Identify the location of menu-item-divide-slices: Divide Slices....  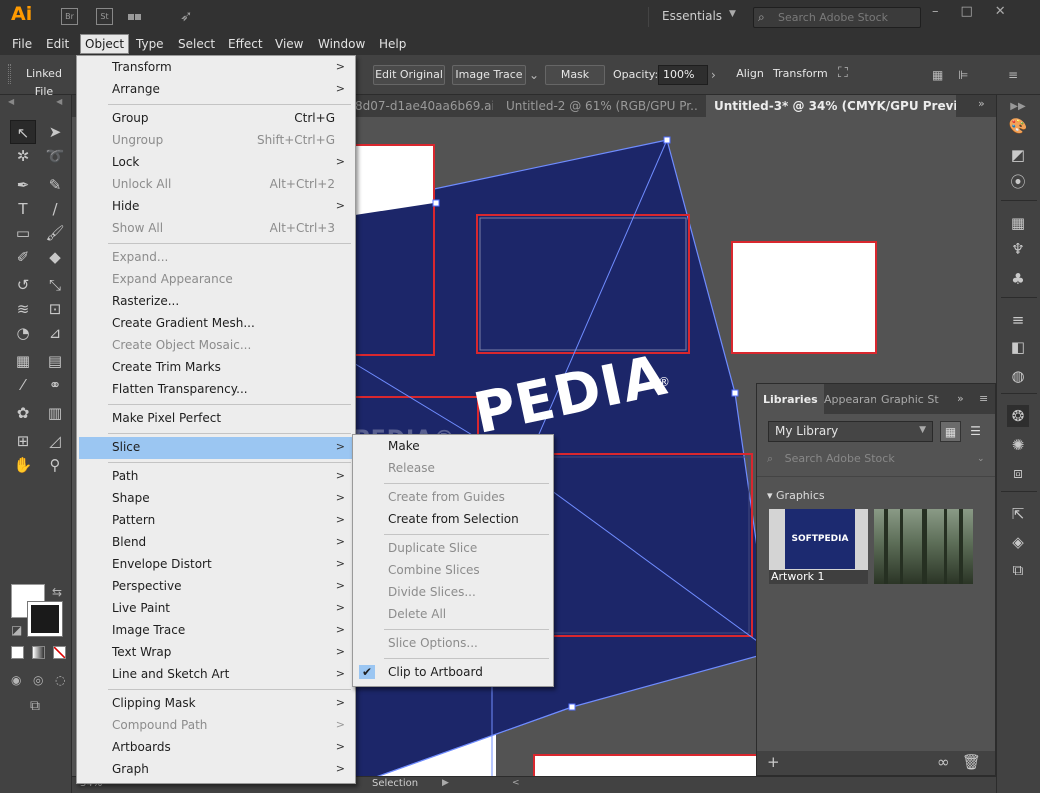
(453, 593).